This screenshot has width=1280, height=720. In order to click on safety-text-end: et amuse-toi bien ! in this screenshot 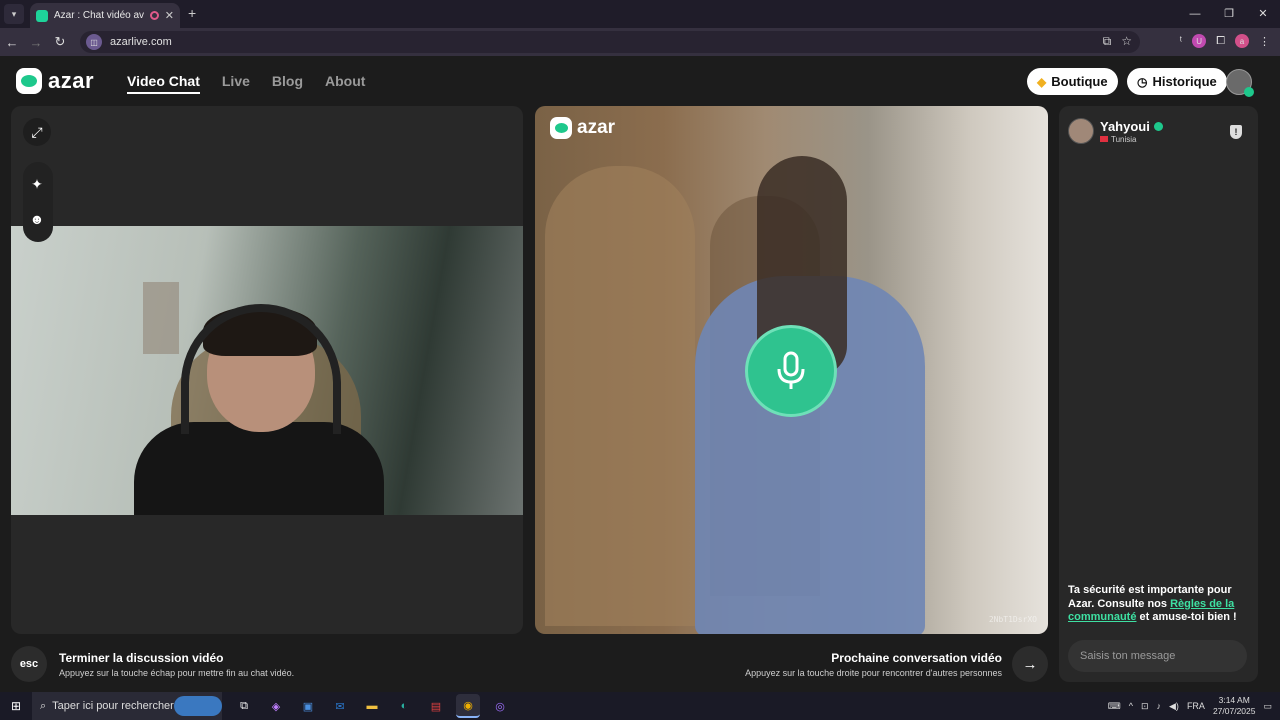, I will do `click(1186, 617)`.